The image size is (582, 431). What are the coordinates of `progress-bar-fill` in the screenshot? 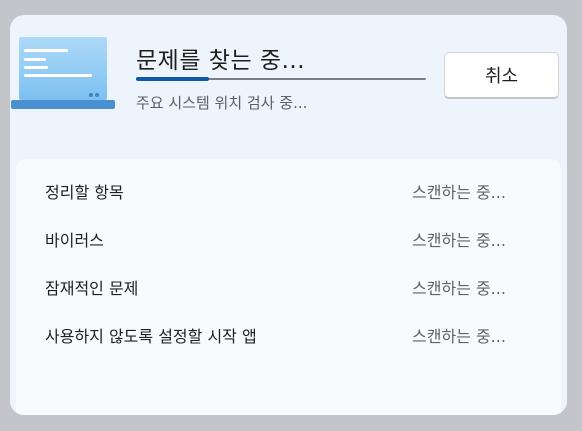 It's located at (172, 79).